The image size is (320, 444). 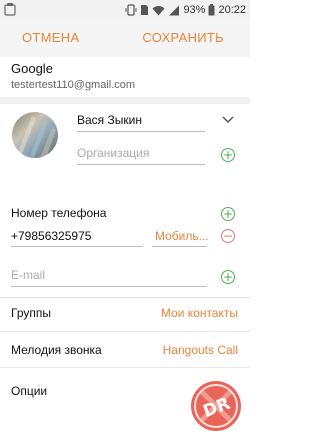 What do you see at coordinates (125, 38) in the screenshot?
I see `action-bar: ОТМЕНА СОХРАНИТЬ` at bounding box center [125, 38].